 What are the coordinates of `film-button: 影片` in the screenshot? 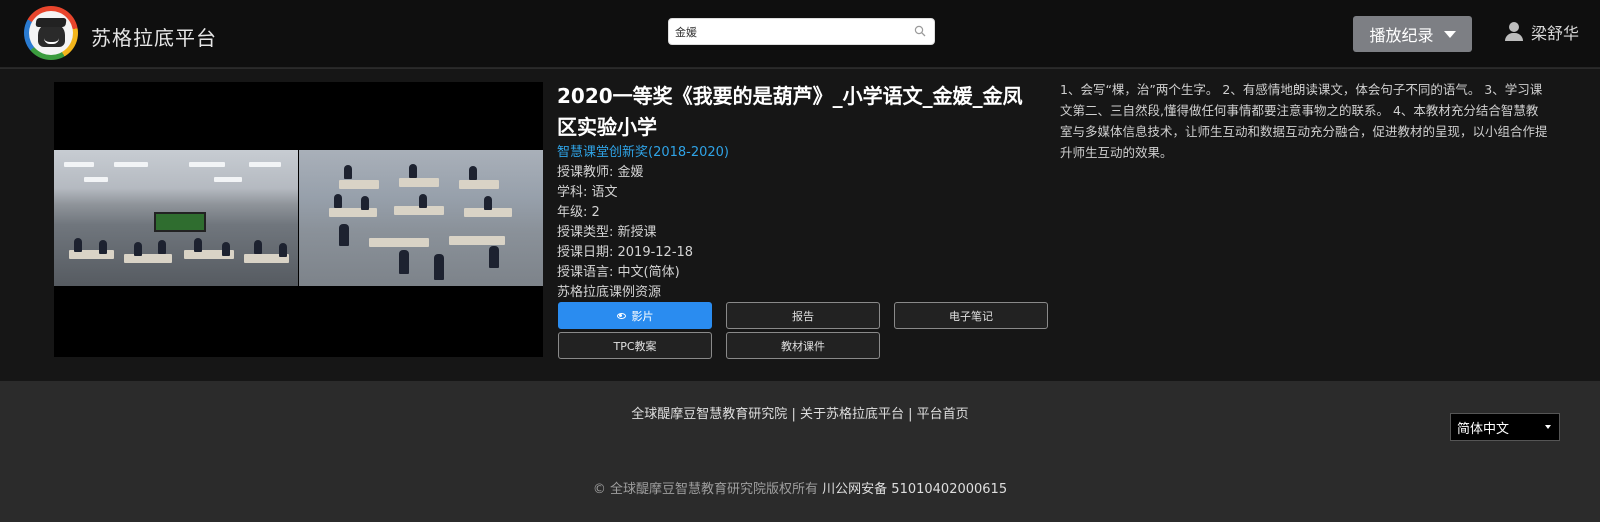 It's located at (635, 315).